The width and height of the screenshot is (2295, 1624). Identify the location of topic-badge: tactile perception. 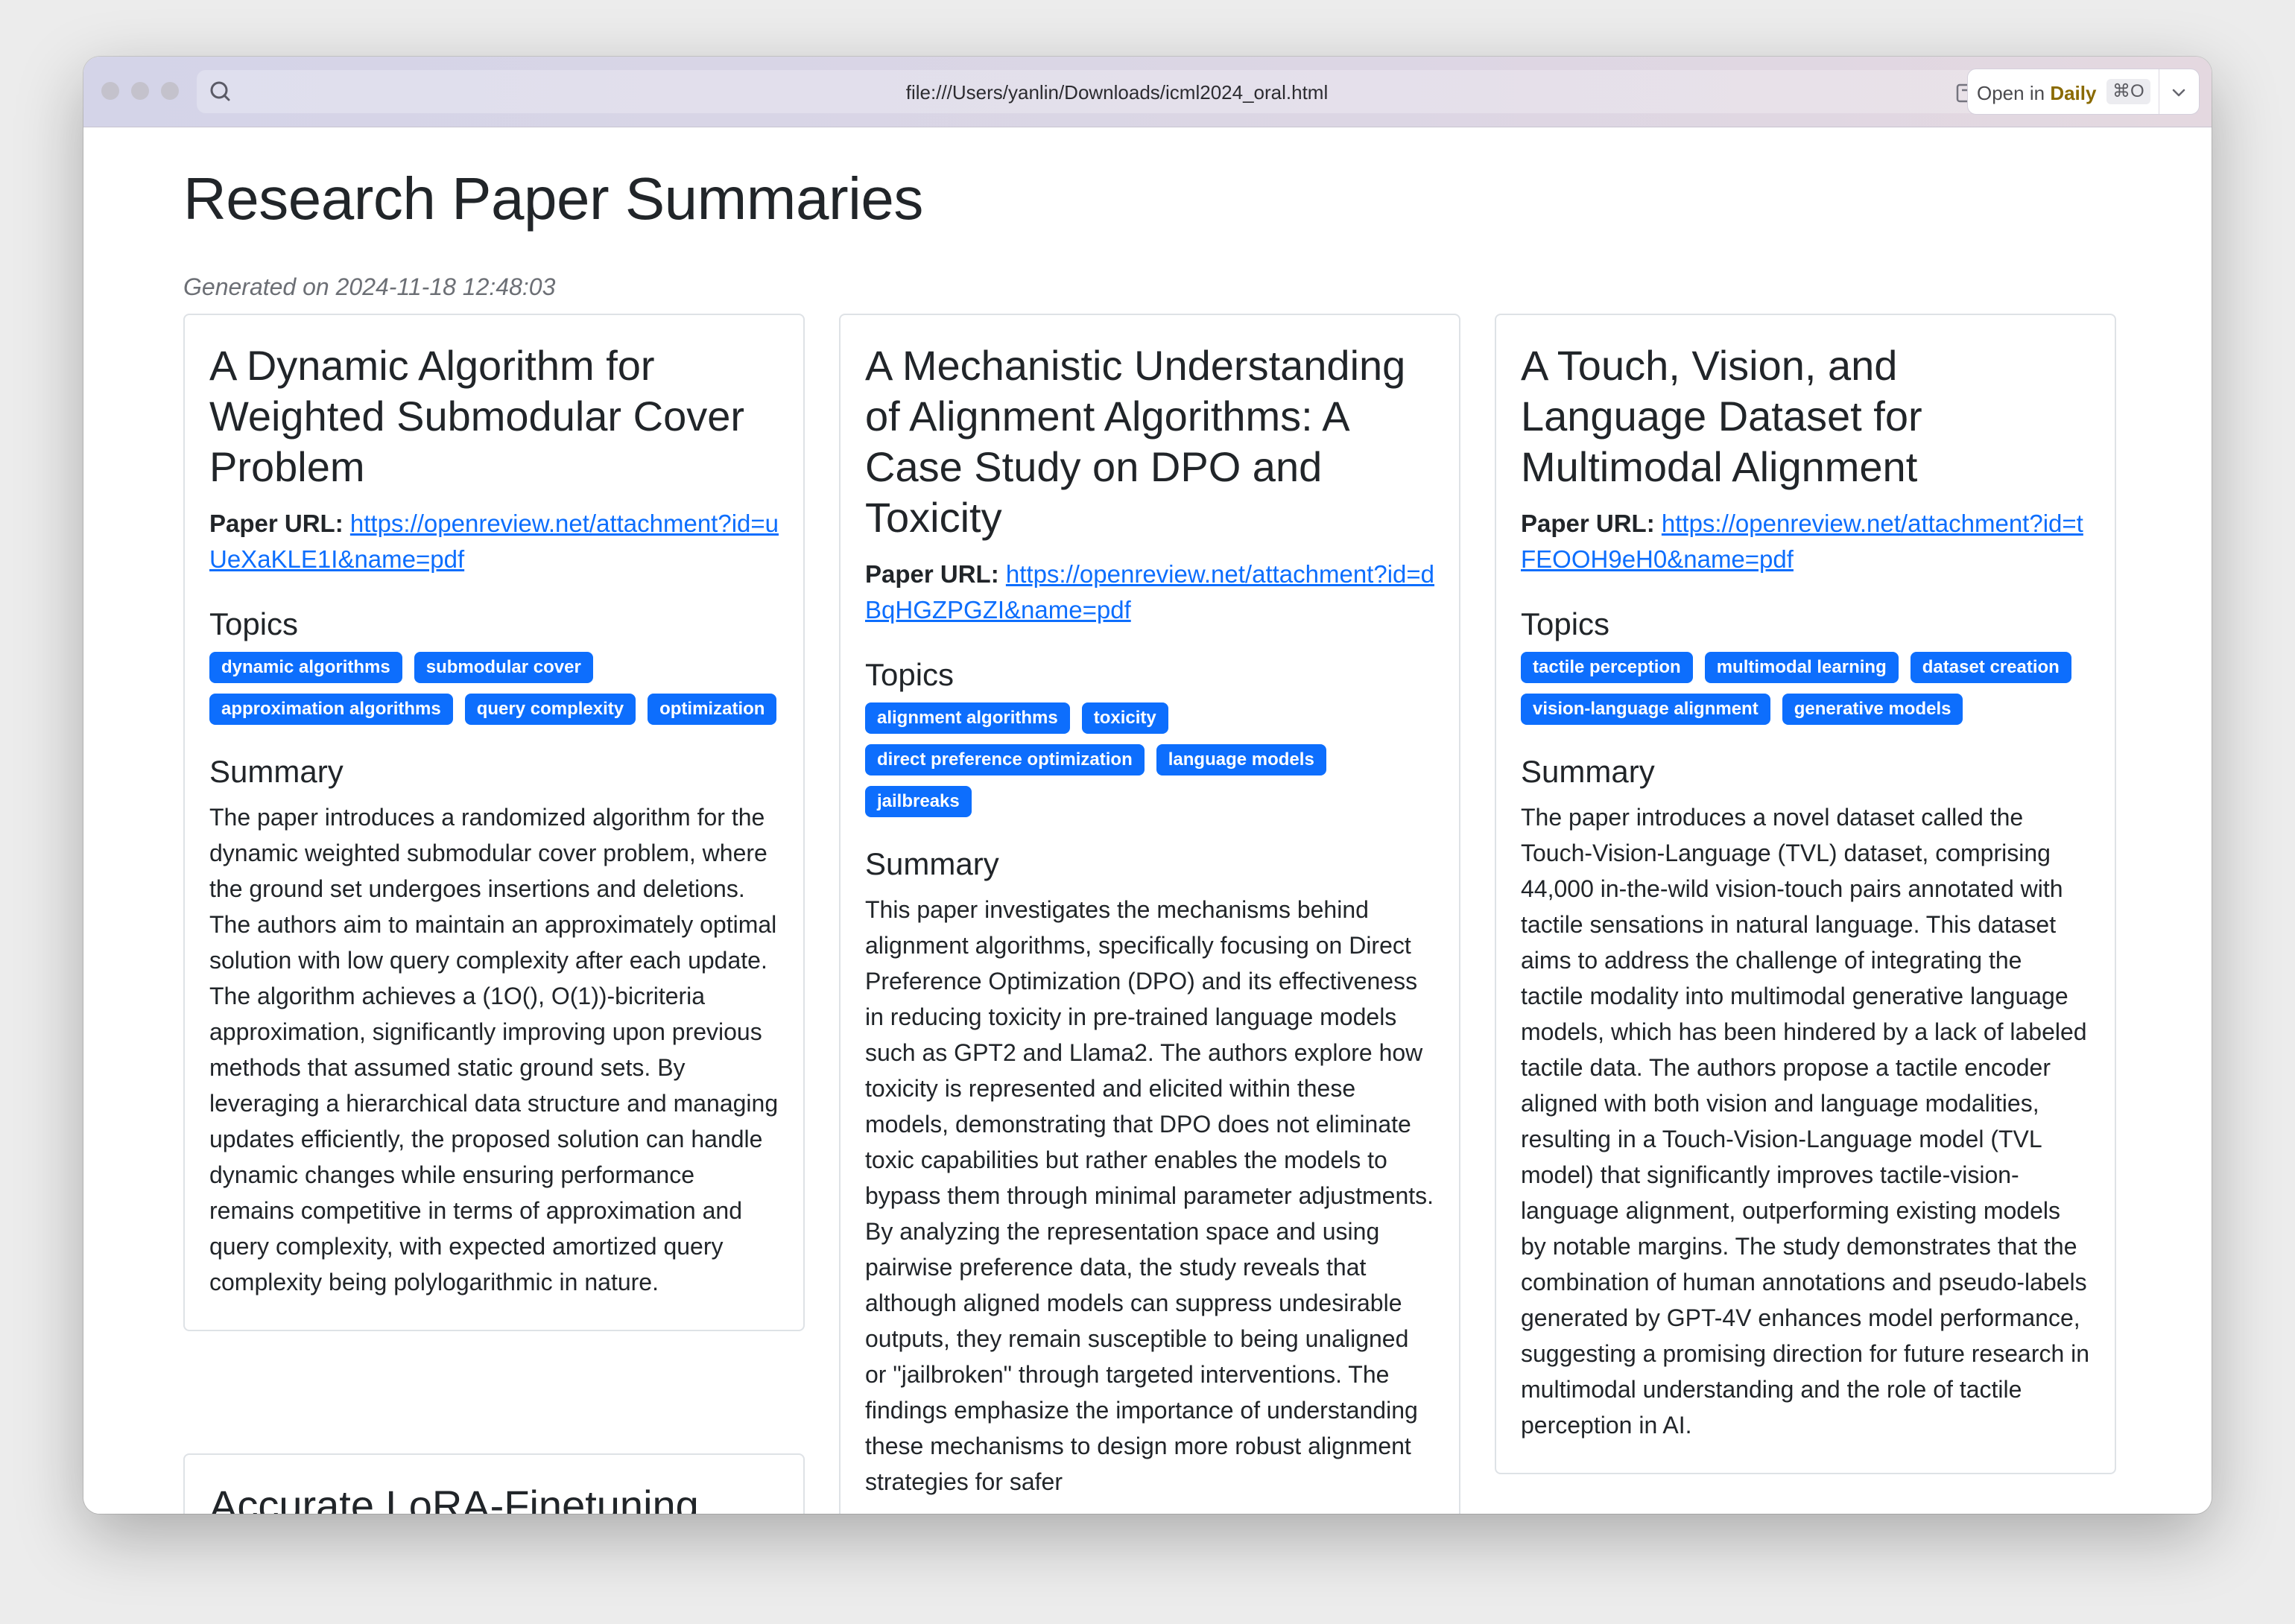
(1607, 668).